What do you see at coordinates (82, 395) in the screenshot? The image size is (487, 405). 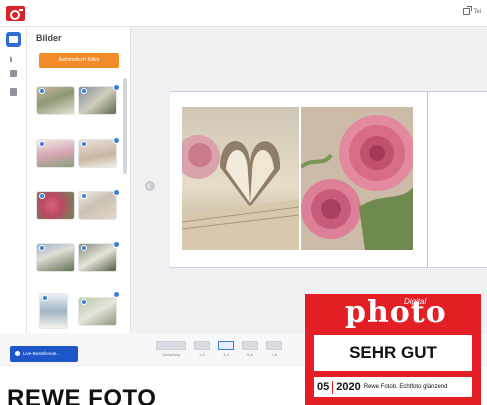 I see `article-headline: REWE FOTO` at bounding box center [82, 395].